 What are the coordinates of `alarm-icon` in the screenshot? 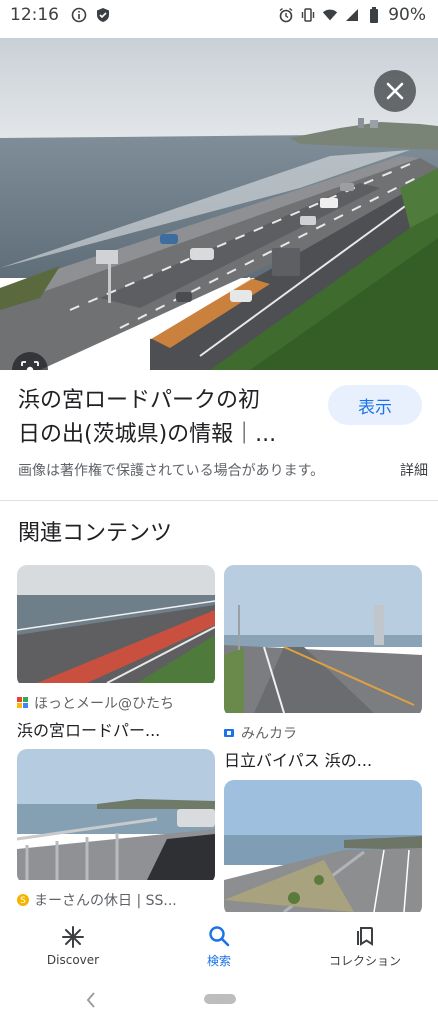 It's located at (286, 15).